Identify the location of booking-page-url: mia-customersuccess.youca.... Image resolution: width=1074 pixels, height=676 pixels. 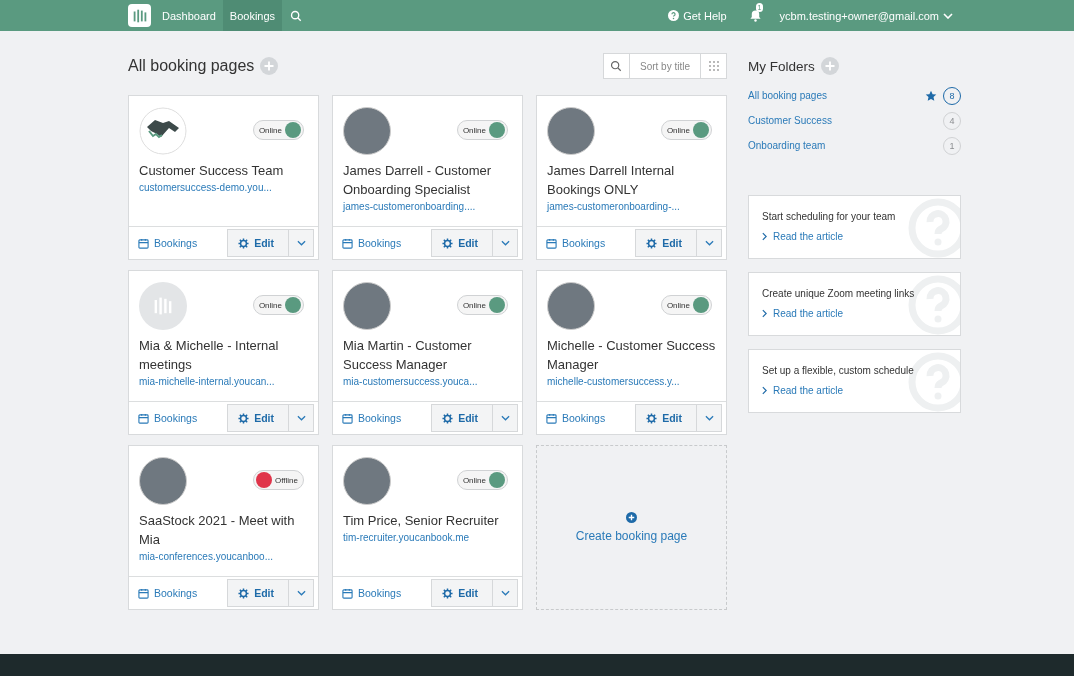
(427, 380).